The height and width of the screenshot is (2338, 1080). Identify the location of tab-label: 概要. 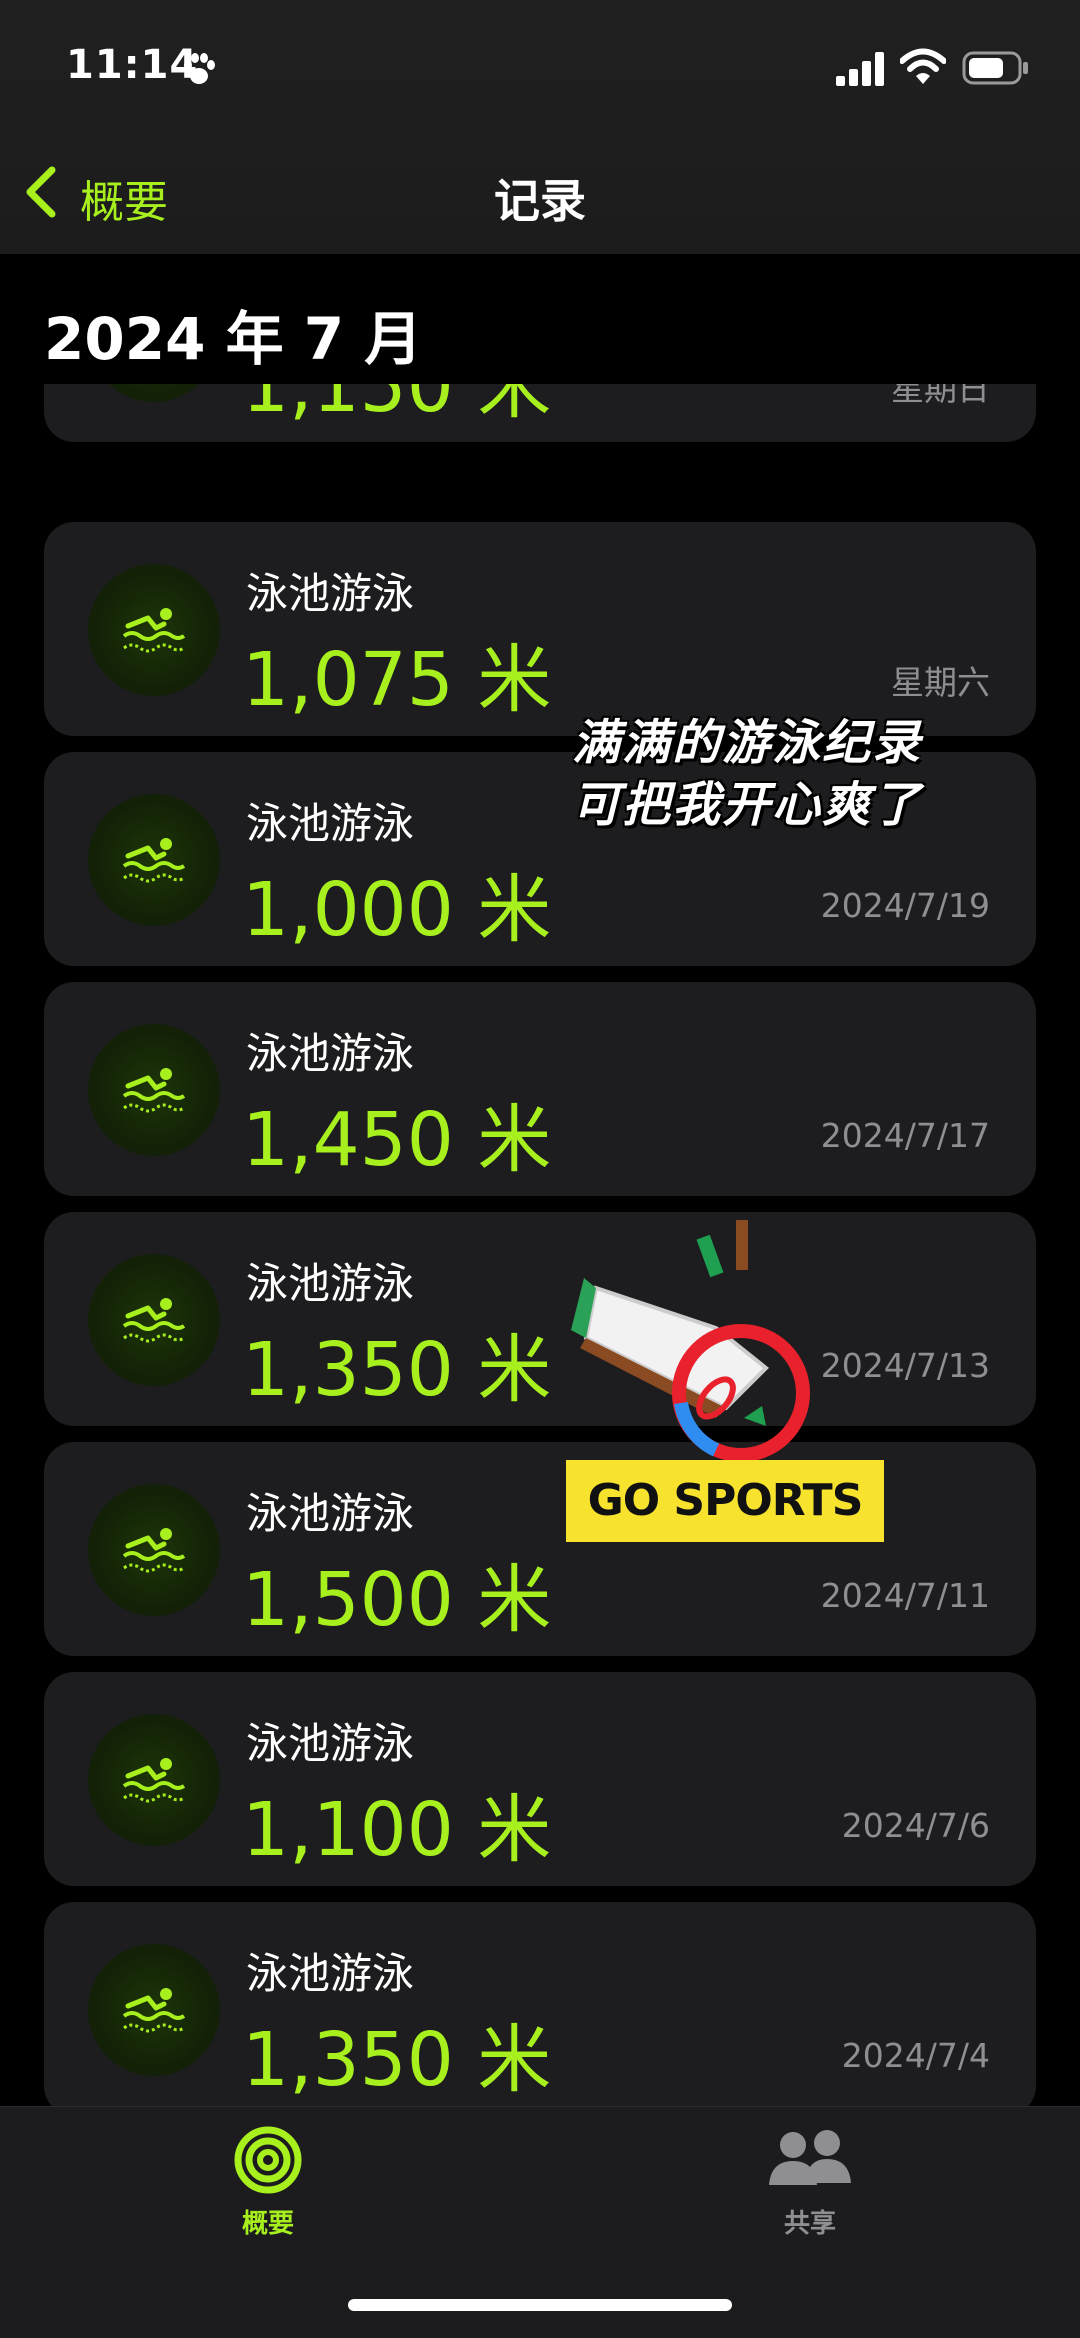
(267, 2224).